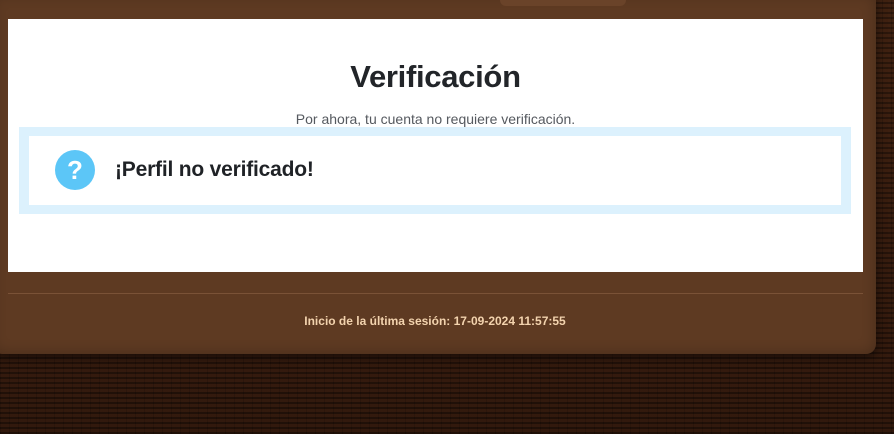 Image resolution: width=894 pixels, height=434 pixels. What do you see at coordinates (563, 3) in the screenshot?
I see `panel-top-tab` at bounding box center [563, 3].